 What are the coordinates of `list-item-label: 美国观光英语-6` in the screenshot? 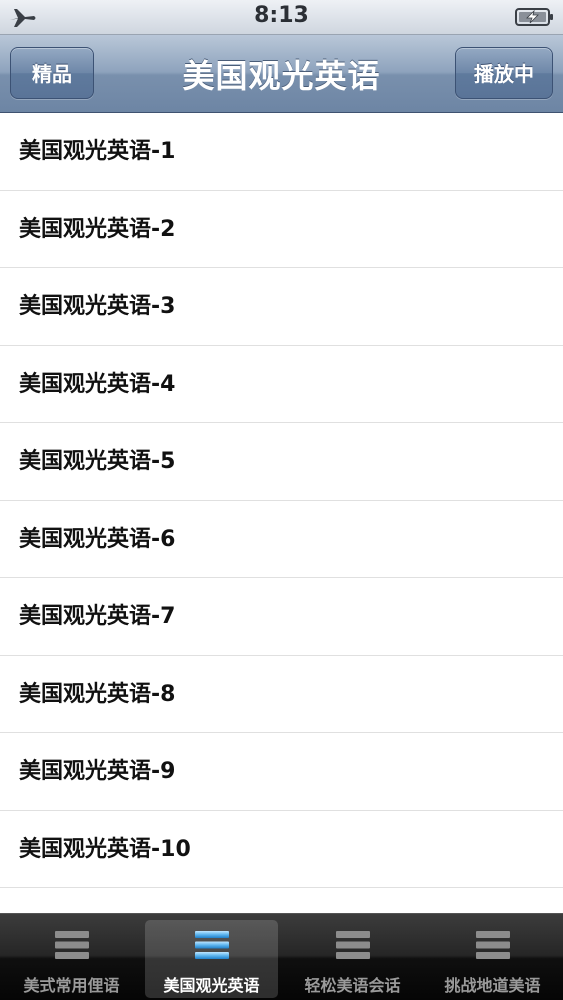 It's located at (97, 539).